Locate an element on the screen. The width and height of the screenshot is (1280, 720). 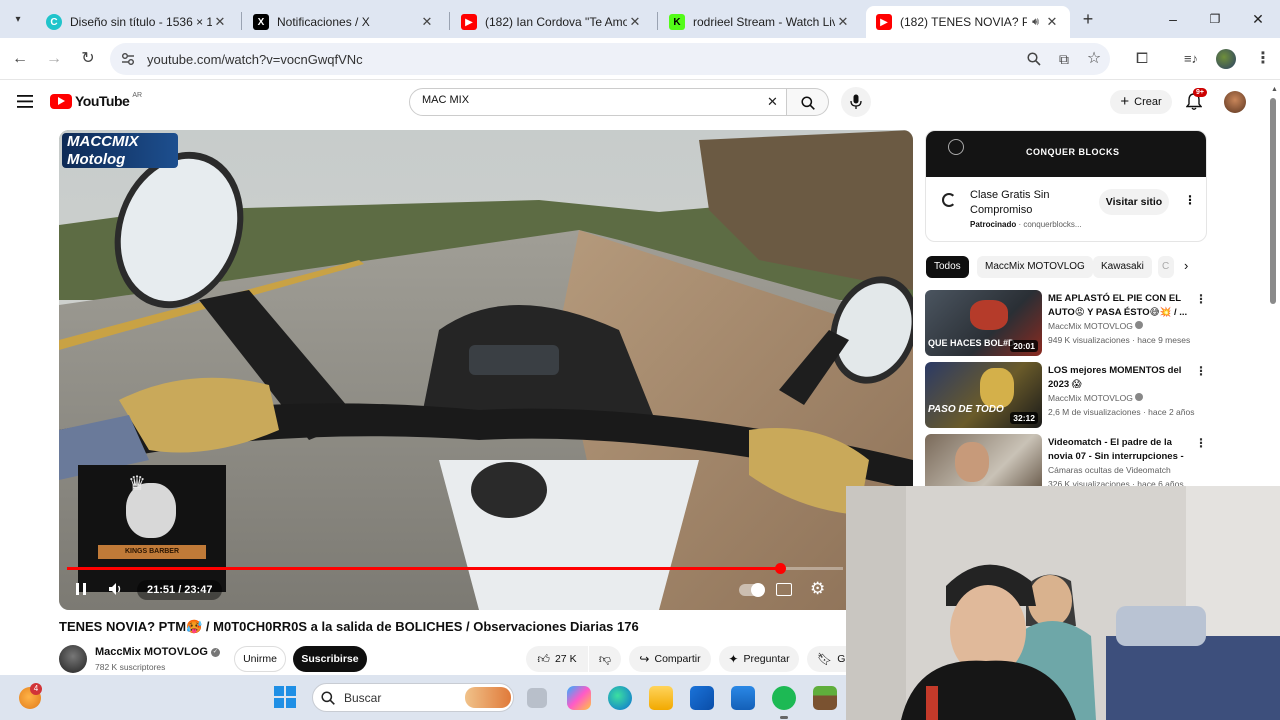
browser-tab-x: X Notificaciones / X ✕ is located at coordinates (344, 22).